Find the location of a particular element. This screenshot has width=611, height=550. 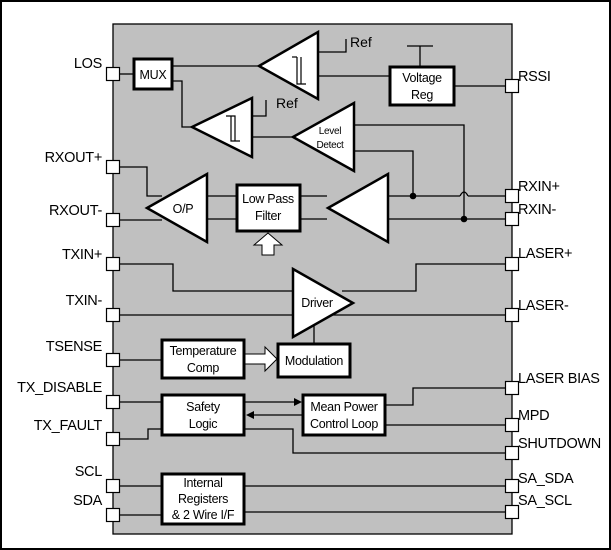

lpf-label-2: Filter is located at coordinates (268, 216).